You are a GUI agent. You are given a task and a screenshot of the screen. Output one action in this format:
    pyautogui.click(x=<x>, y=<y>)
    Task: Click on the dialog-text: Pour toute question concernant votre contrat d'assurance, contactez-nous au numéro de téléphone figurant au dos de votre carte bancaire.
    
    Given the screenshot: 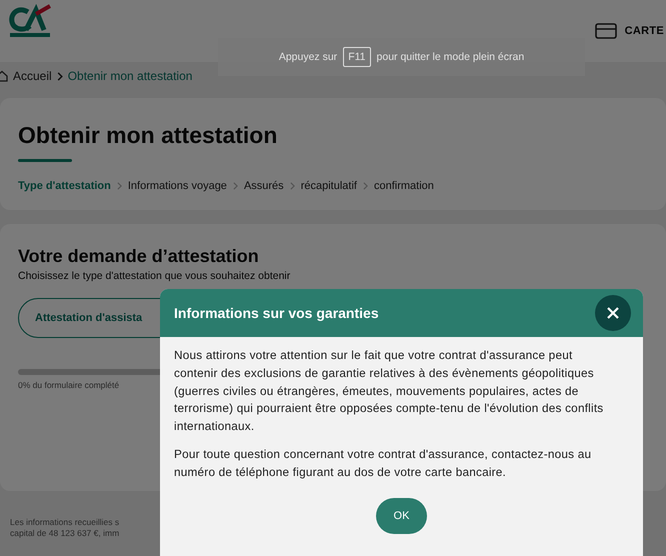 What is the action you would take?
    pyautogui.click(x=383, y=463)
    